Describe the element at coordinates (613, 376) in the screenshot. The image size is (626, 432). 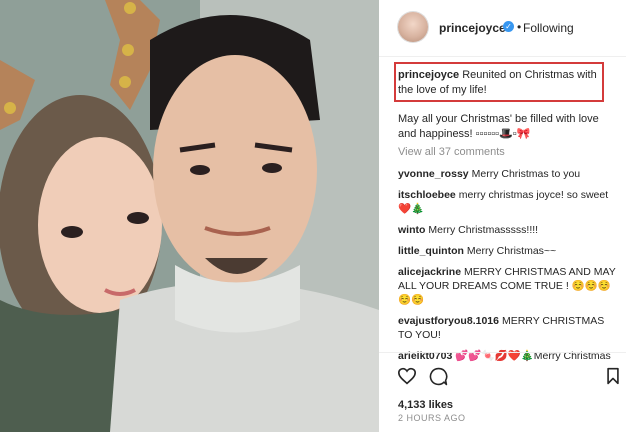
I see `bookmark-icon` at that location.